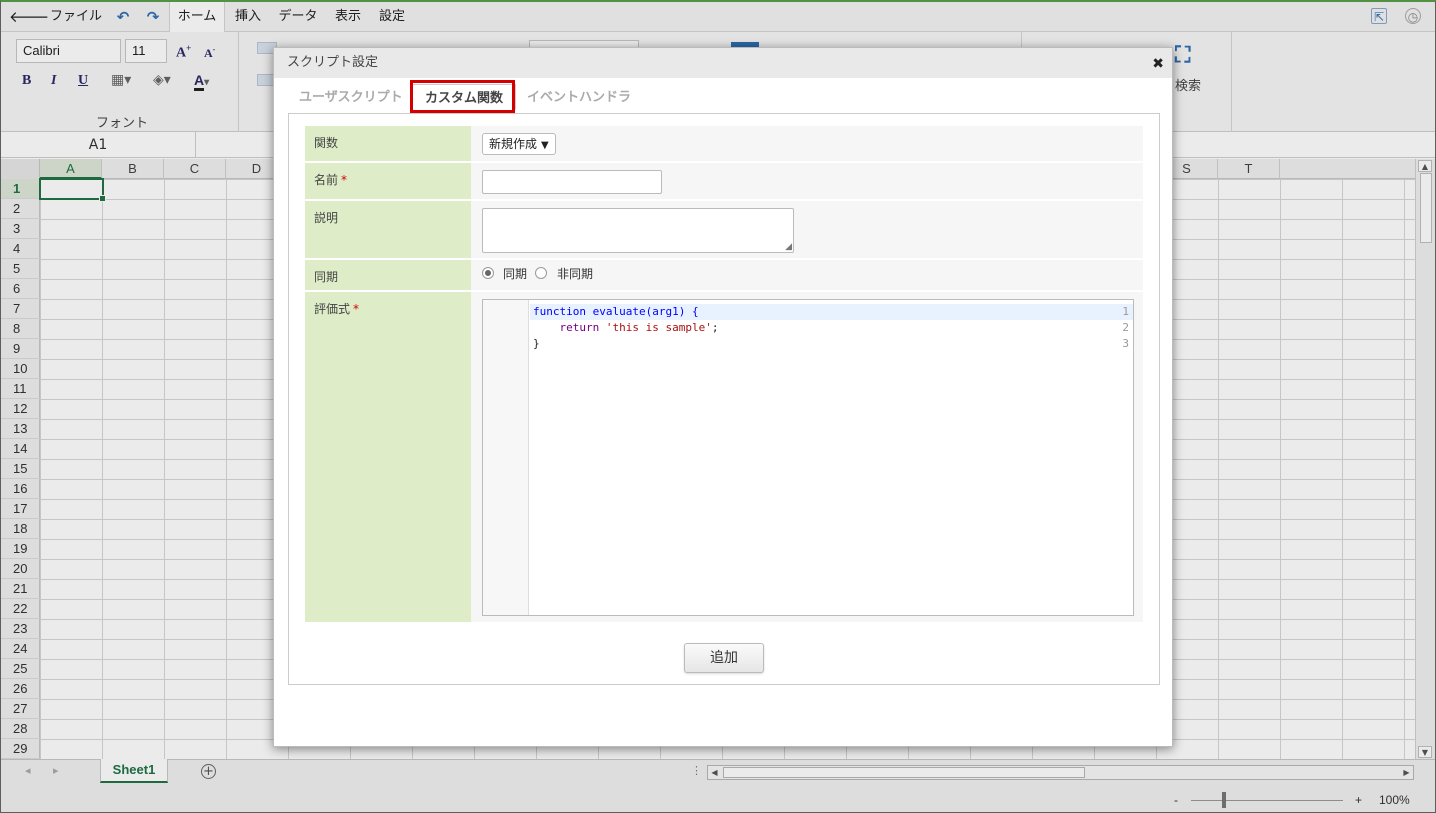 This screenshot has height=813, width=1436. I want to click on chevron-down-icon: ▼, so click(545, 145).